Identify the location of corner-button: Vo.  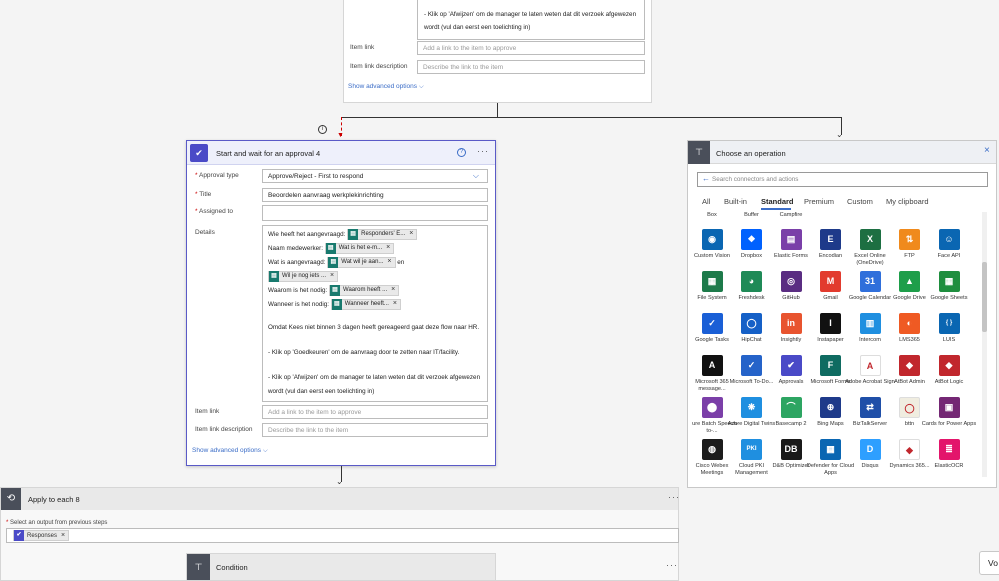
(989, 563).